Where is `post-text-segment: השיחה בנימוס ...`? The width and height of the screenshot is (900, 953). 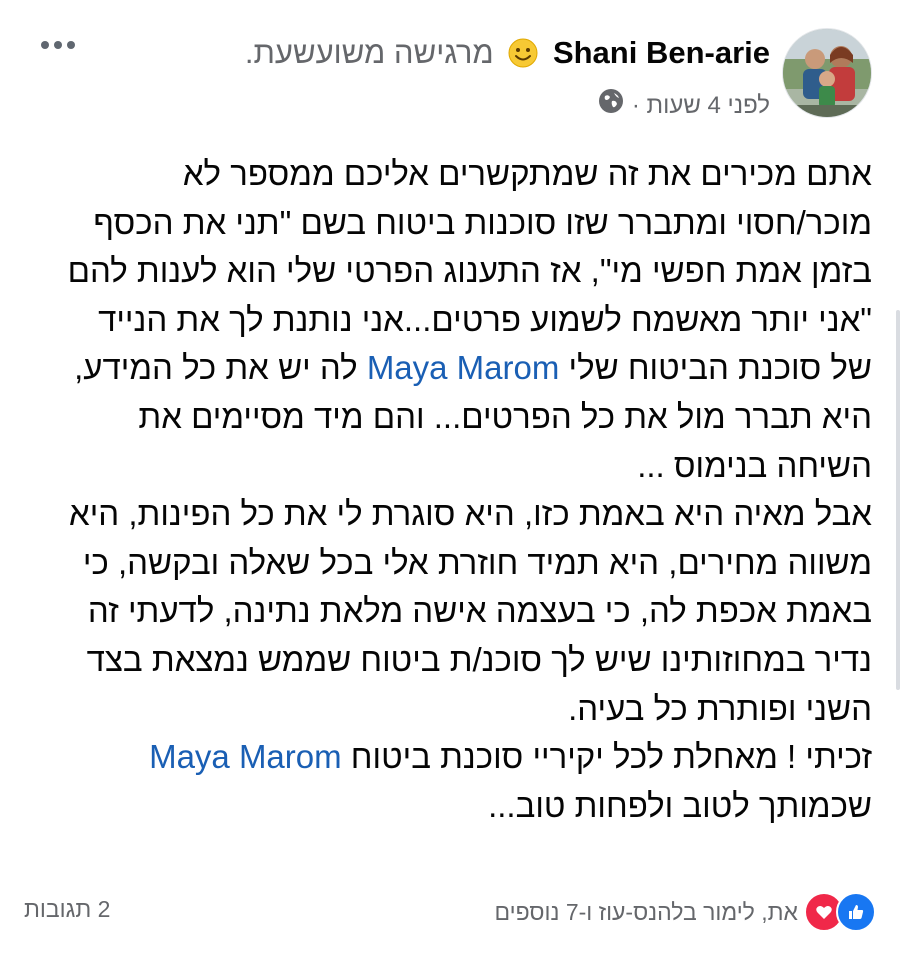
post-text-segment: השיחה בנימוס ... is located at coordinates (754, 465).